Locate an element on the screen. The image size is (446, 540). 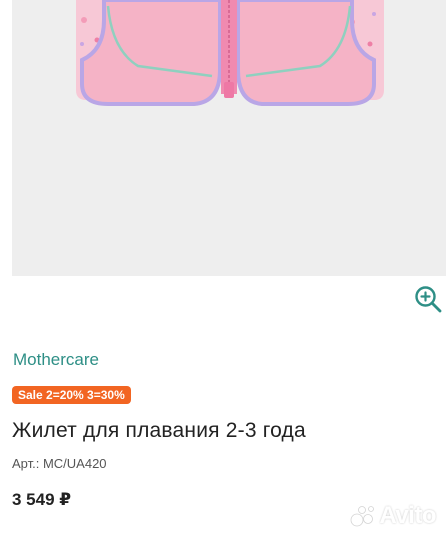
avito-watermark: Avito is located at coordinates (393, 516).